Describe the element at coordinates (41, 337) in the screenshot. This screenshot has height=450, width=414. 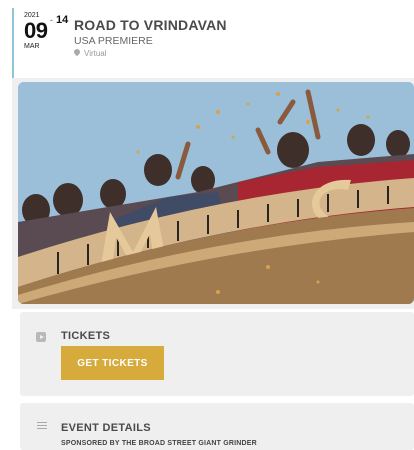
I see `ticket-play-icon` at that location.